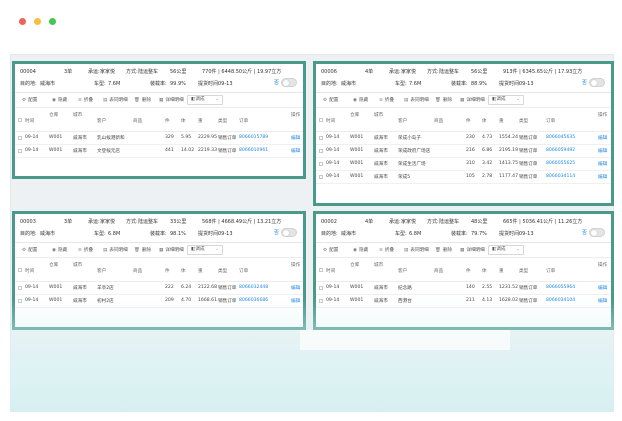 The height and width of the screenshot is (421, 622). Describe the element at coordinates (560, 137) in the screenshot. I see `order-number-link: 8066045635` at that location.